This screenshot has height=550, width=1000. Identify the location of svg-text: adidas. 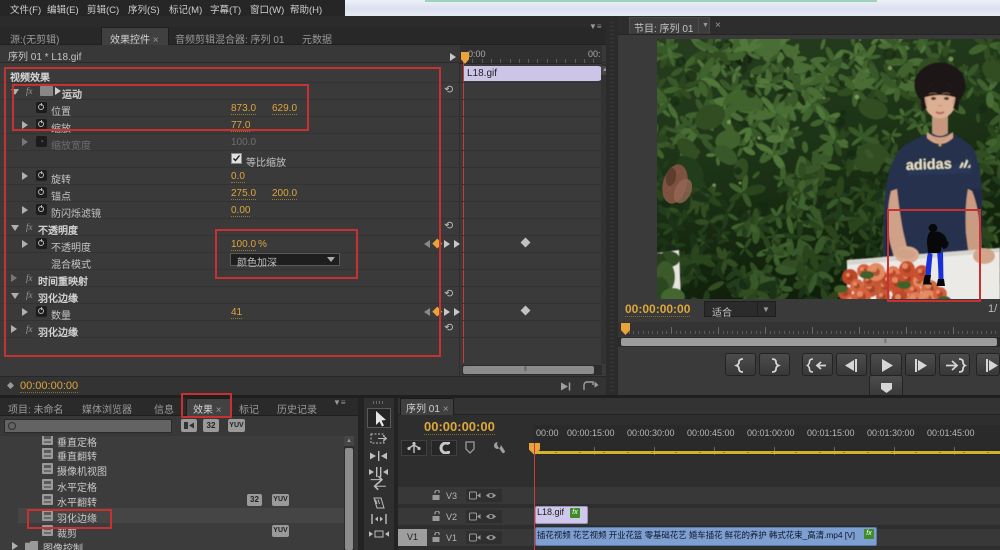
(929, 165).